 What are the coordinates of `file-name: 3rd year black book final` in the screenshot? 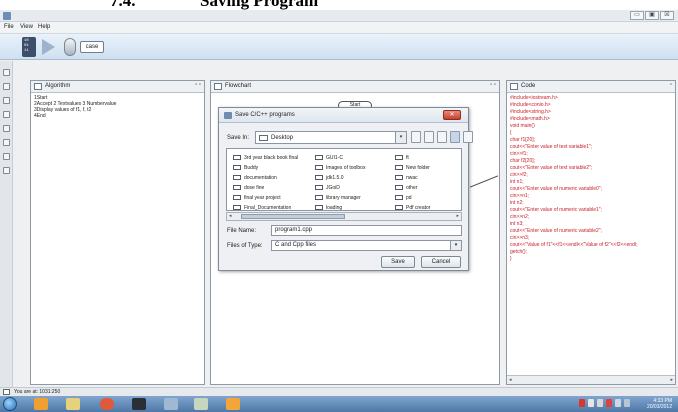 It's located at (271, 158).